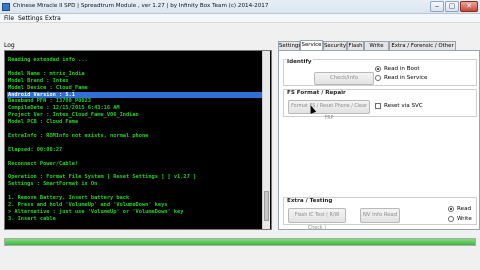 This screenshot has width=480, height=270. I want to click on log-line: Elapsed: 00:00:27, so click(35, 149).